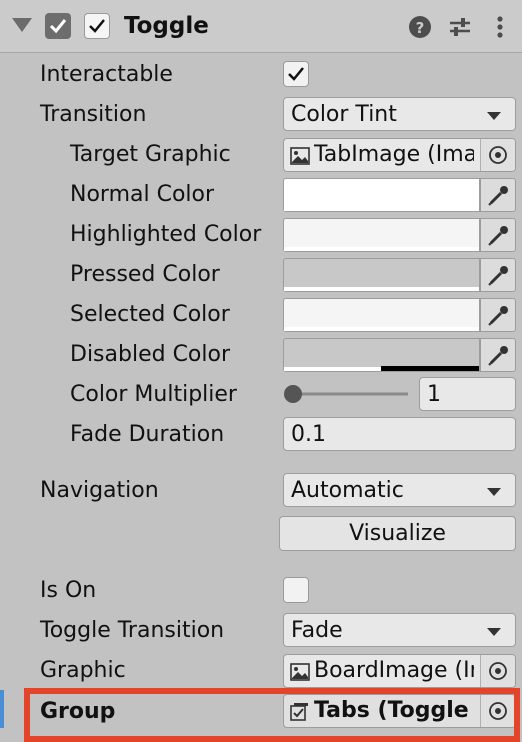  What do you see at coordinates (272, 715) in the screenshot?
I see `group-highlight-box` at bounding box center [272, 715].